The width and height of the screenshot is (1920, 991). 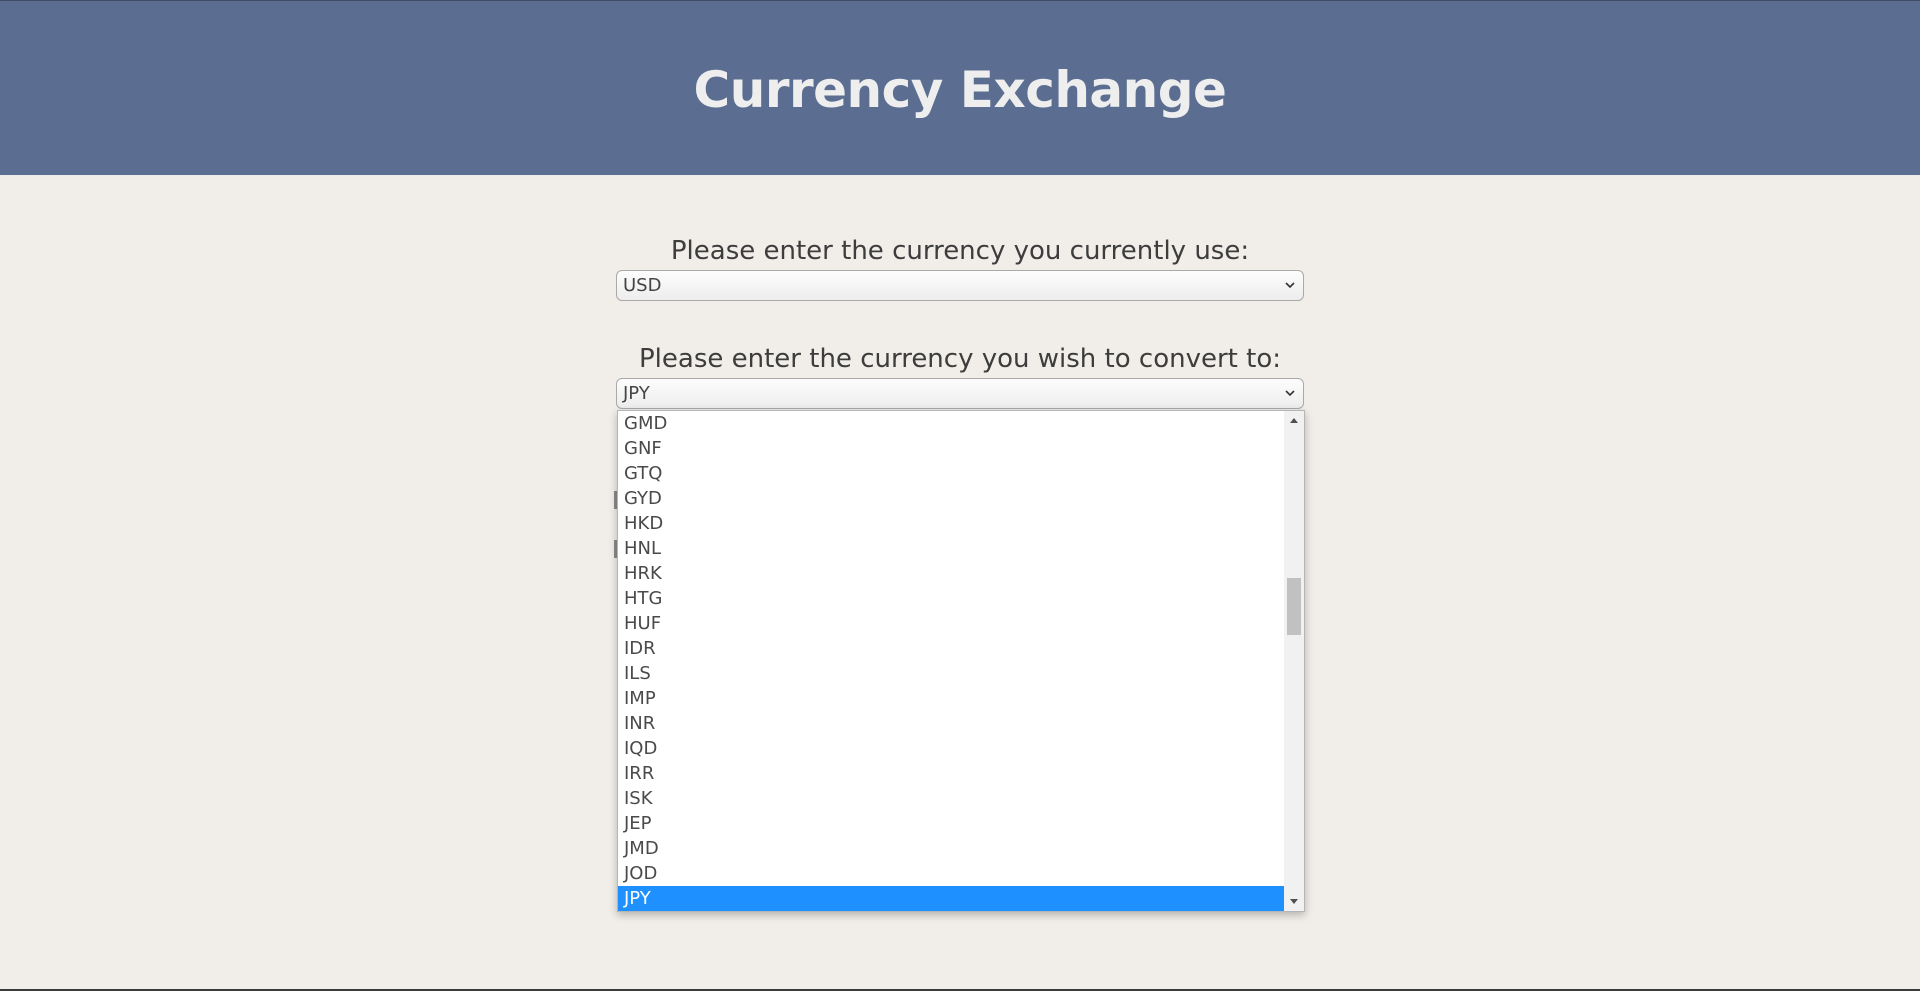 I want to click on dropdown-option: HNL, so click(x=951, y=548).